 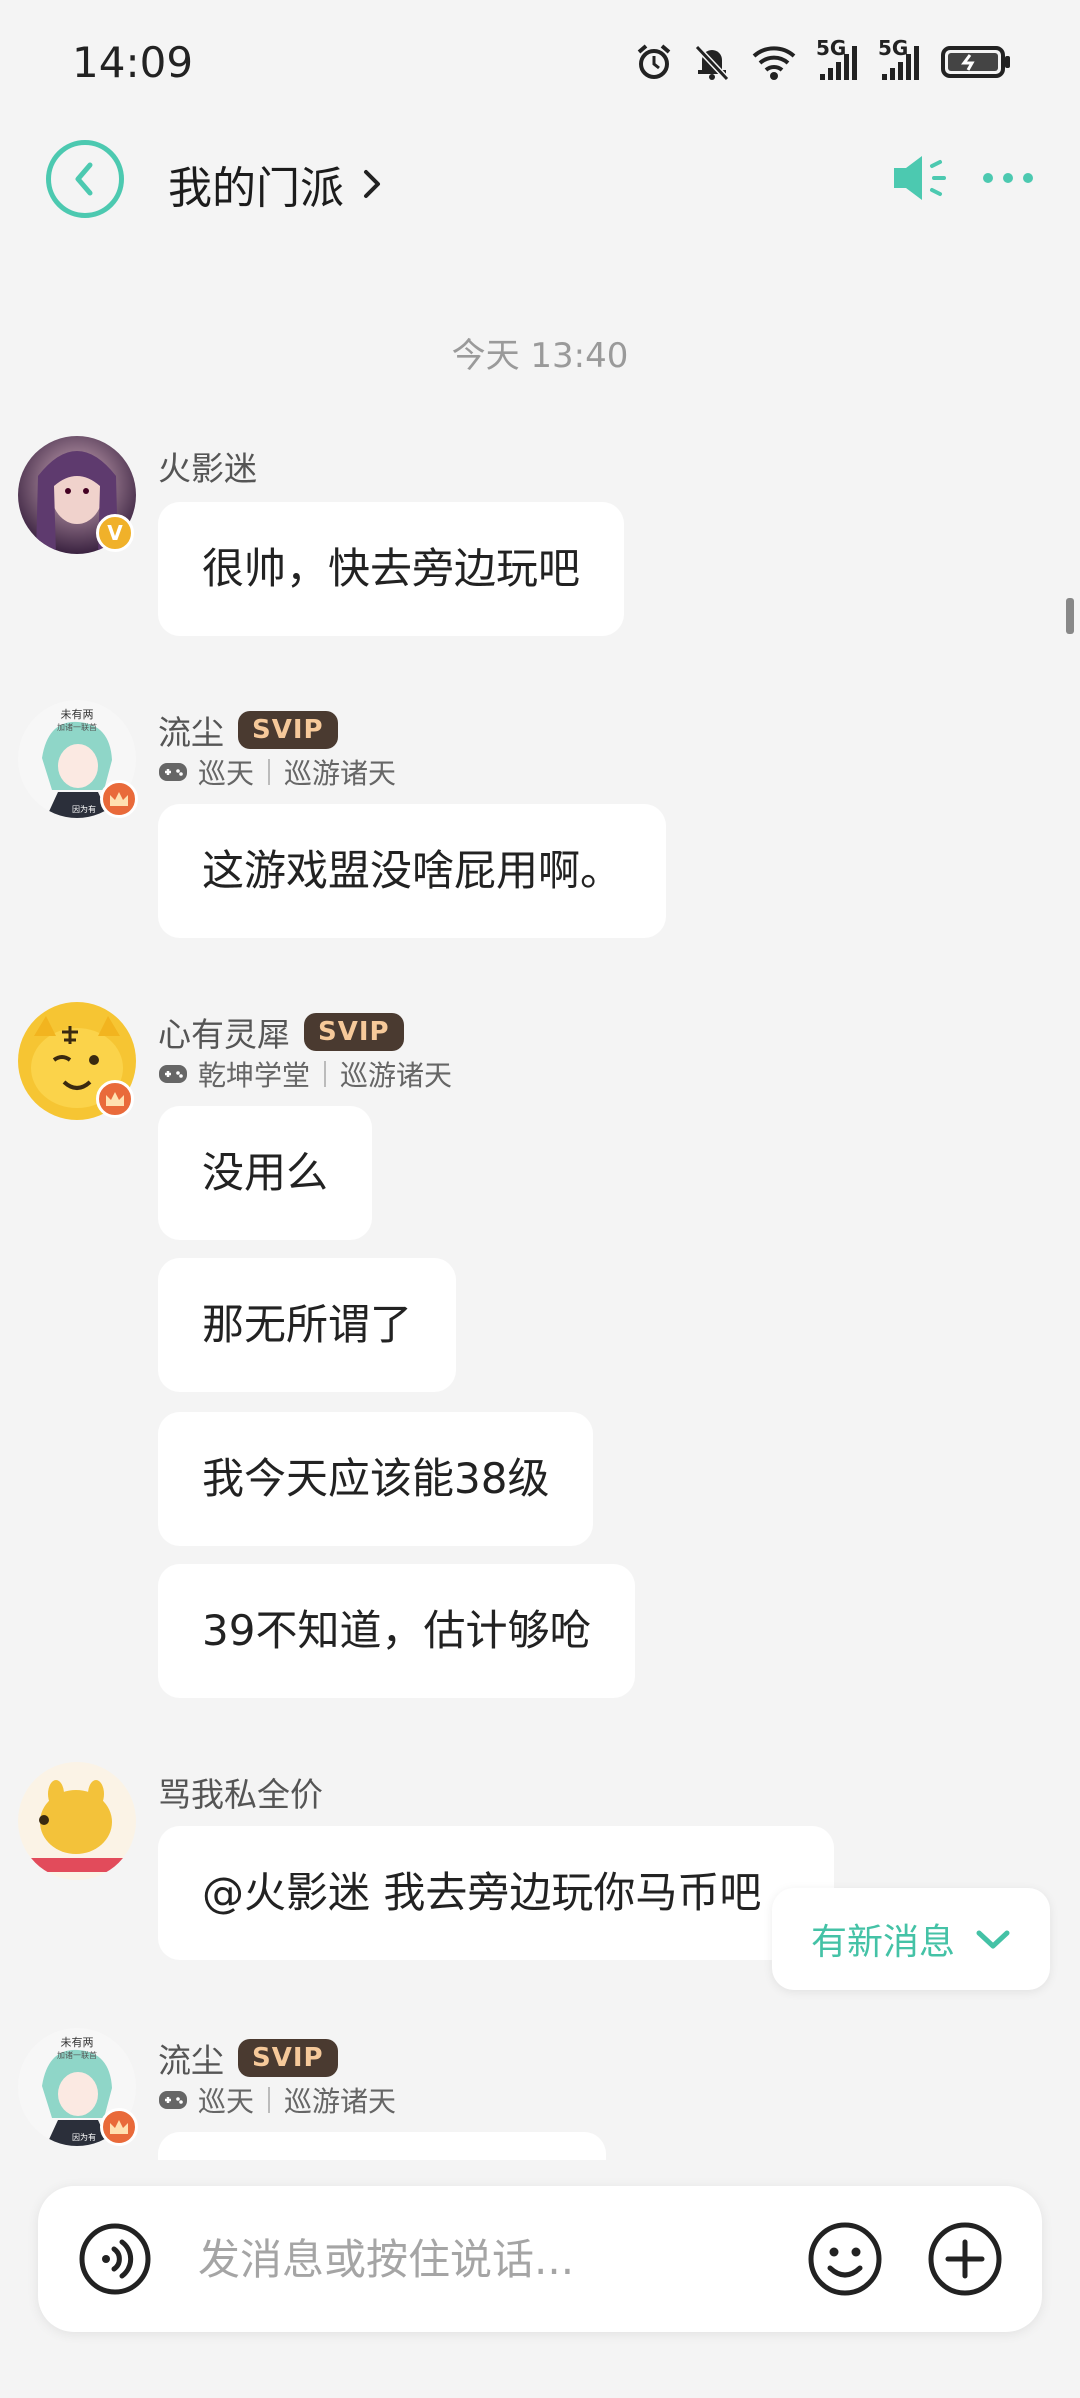 I want to click on signal-sim2: 5G, so click(x=900, y=59).